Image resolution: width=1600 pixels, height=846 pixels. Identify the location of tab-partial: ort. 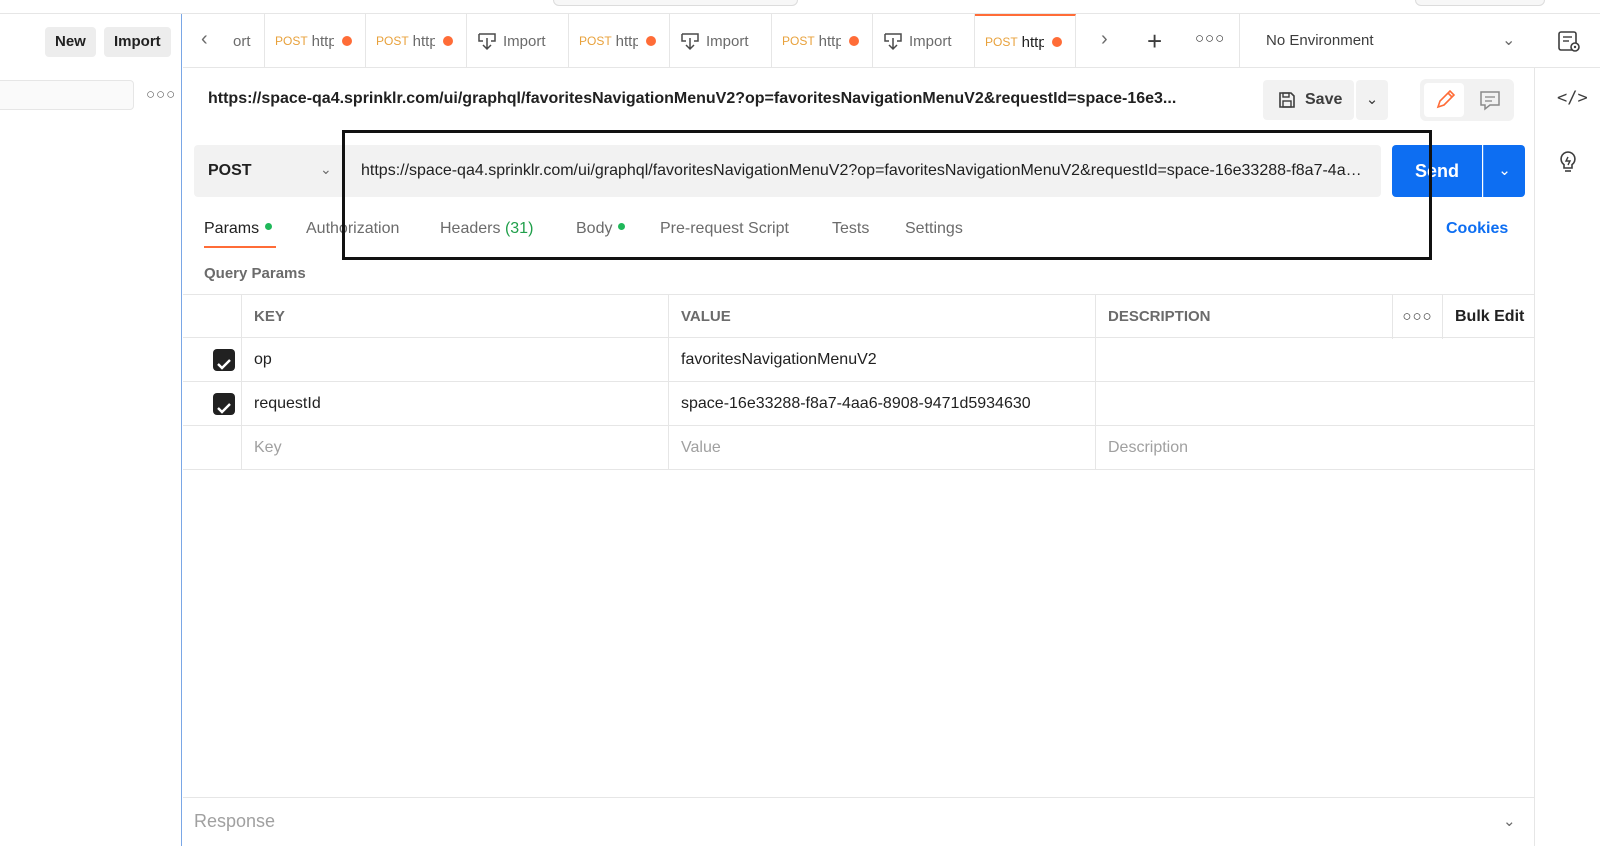
(245, 41).